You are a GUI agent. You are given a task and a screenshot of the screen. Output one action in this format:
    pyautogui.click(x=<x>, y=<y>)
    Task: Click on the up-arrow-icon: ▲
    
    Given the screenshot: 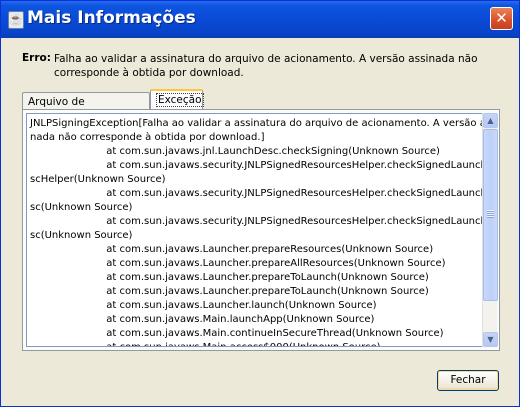 What is the action you would take?
    pyautogui.click(x=490, y=120)
    